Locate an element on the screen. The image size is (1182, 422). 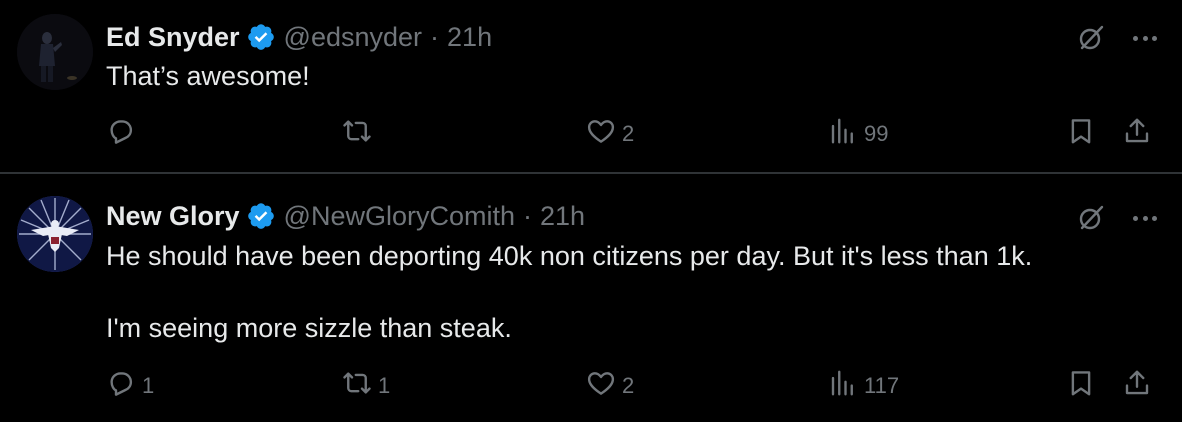
tweet-header: Ed Snyder @edsnyder · 21h is located at coordinates (299, 37).